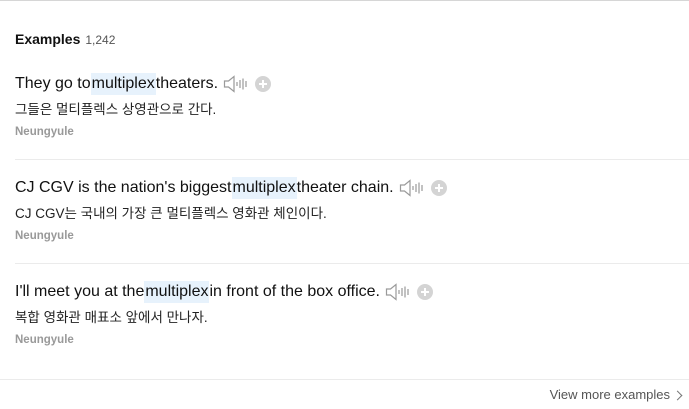 Image resolution: width=689 pixels, height=409 pixels. Describe the element at coordinates (171, 213) in the screenshot. I see `example-translation: CJ CGV는 국내의 가장 큰 멀티플렉스 영화관 체인이다.` at that location.